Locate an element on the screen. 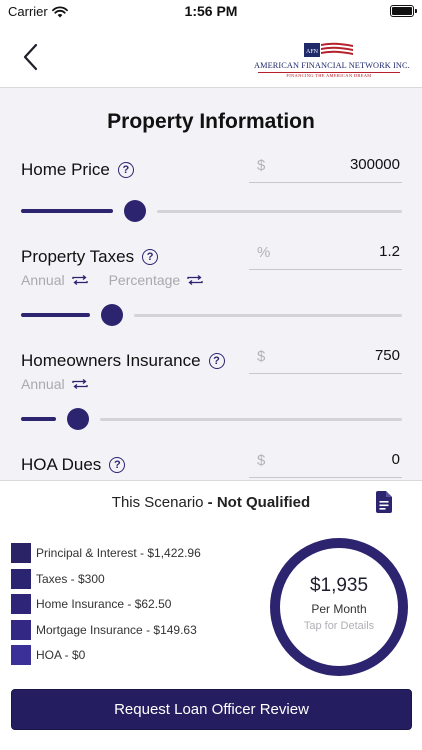 The image size is (422, 750). tax-period-toggle: Annual is located at coordinates (55, 280).